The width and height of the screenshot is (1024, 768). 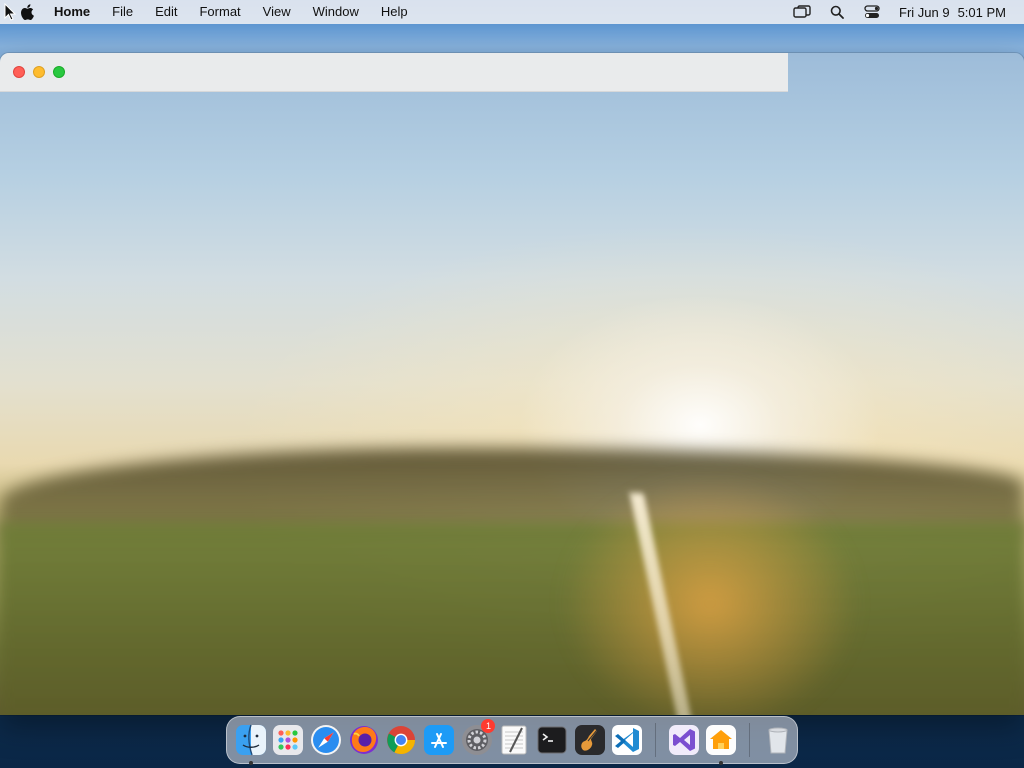 What do you see at coordinates (122, 12) in the screenshot?
I see `menu-file: File` at bounding box center [122, 12].